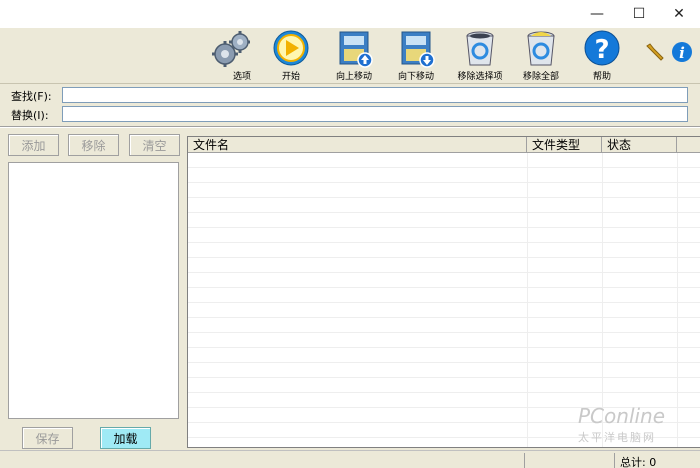 Image resolution: width=700 pixels, height=468 pixels. I want to click on pconline-watermark: PConline 太平洋电脑网, so click(633, 424).